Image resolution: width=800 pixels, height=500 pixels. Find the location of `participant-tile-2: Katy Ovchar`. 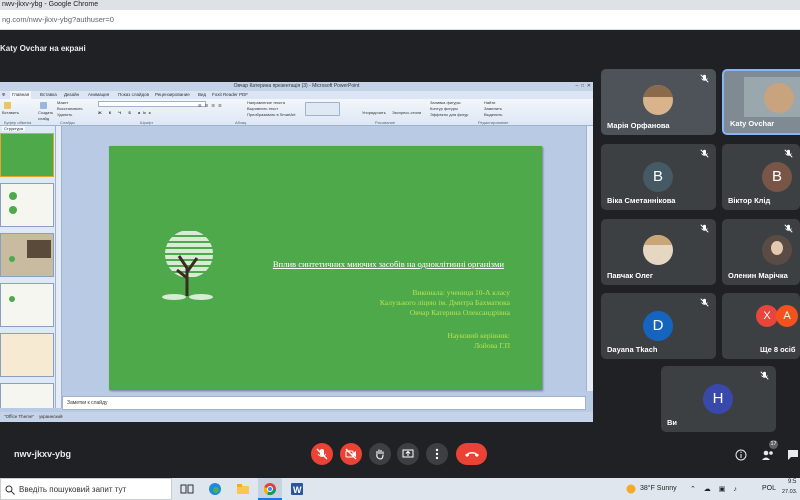

participant-tile-2: Katy Ovchar is located at coordinates (761, 102).